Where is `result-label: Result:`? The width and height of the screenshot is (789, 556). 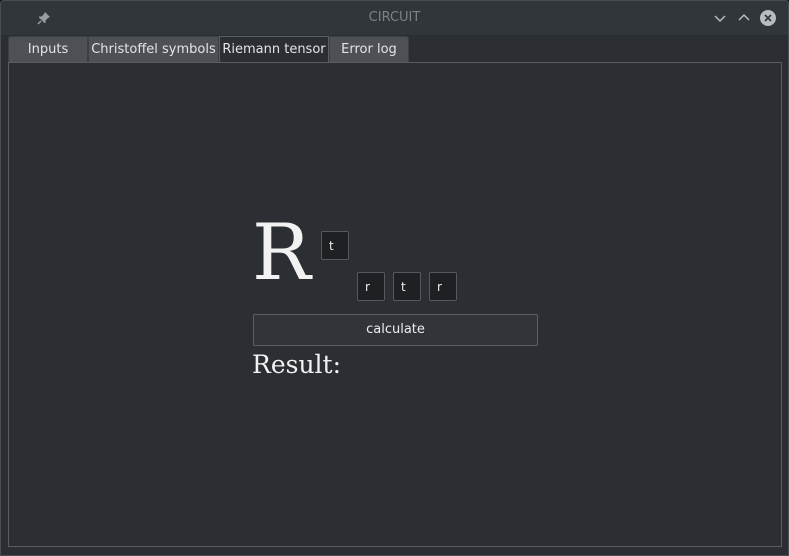
result-label: Result: is located at coordinates (297, 364).